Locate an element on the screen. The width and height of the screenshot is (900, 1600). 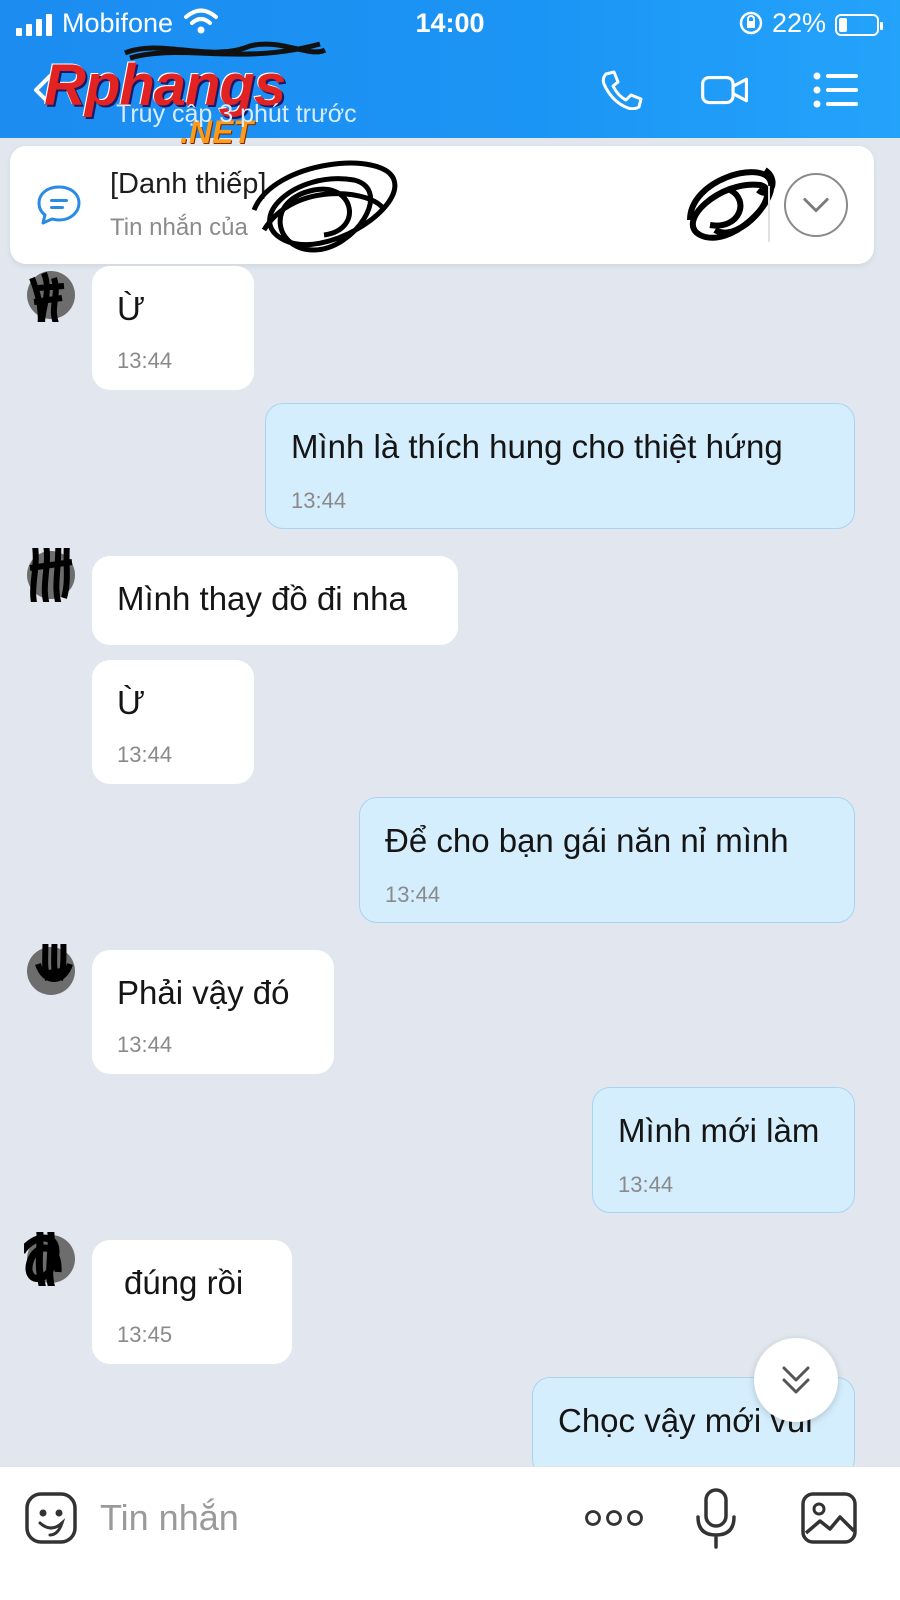
last-seen: Truy cập 3 phút trước is located at coordinates (236, 114).